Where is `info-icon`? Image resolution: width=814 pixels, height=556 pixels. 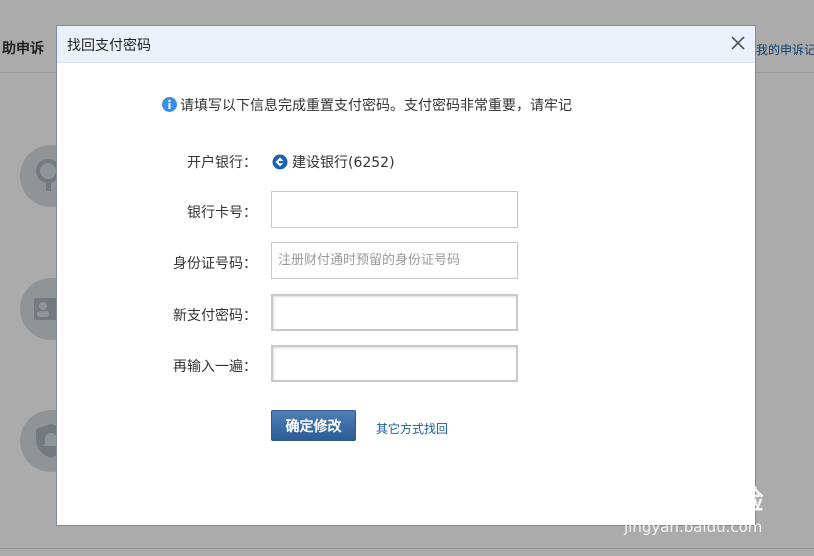 info-icon is located at coordinates (169, 104).